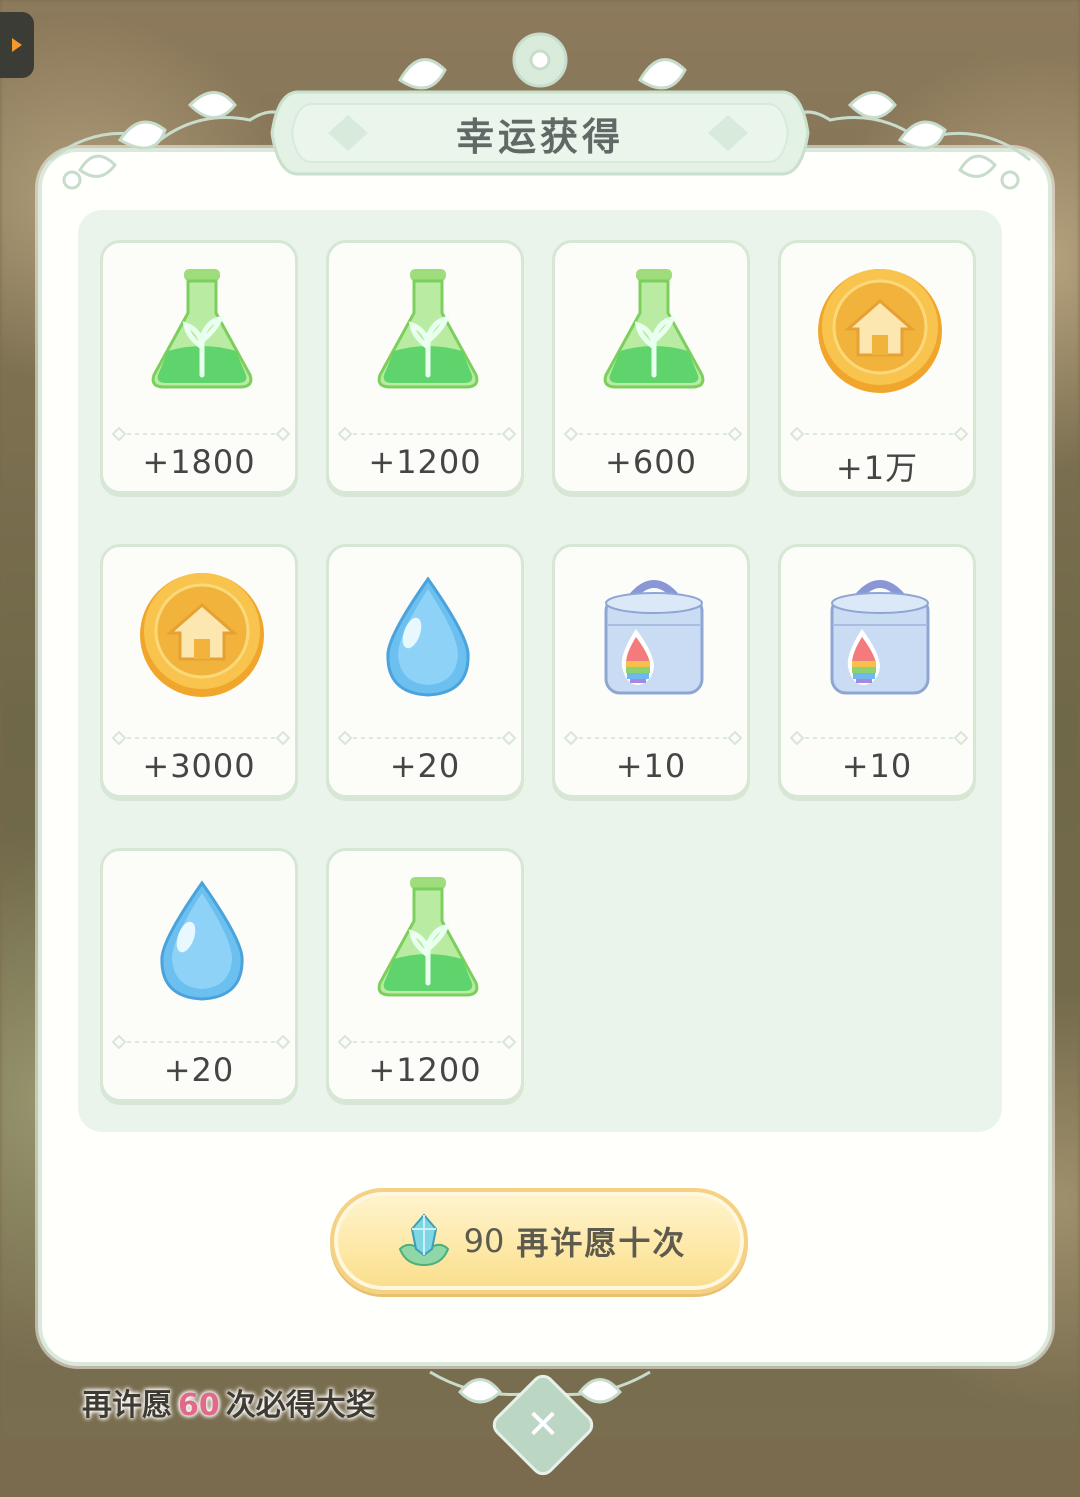 Image resolution: width=1080 pixels, height=1497 pixels. Describe the element at coordinates (423, 1240) in the screenshot. I see `crystal-lotus-icon` at that location.